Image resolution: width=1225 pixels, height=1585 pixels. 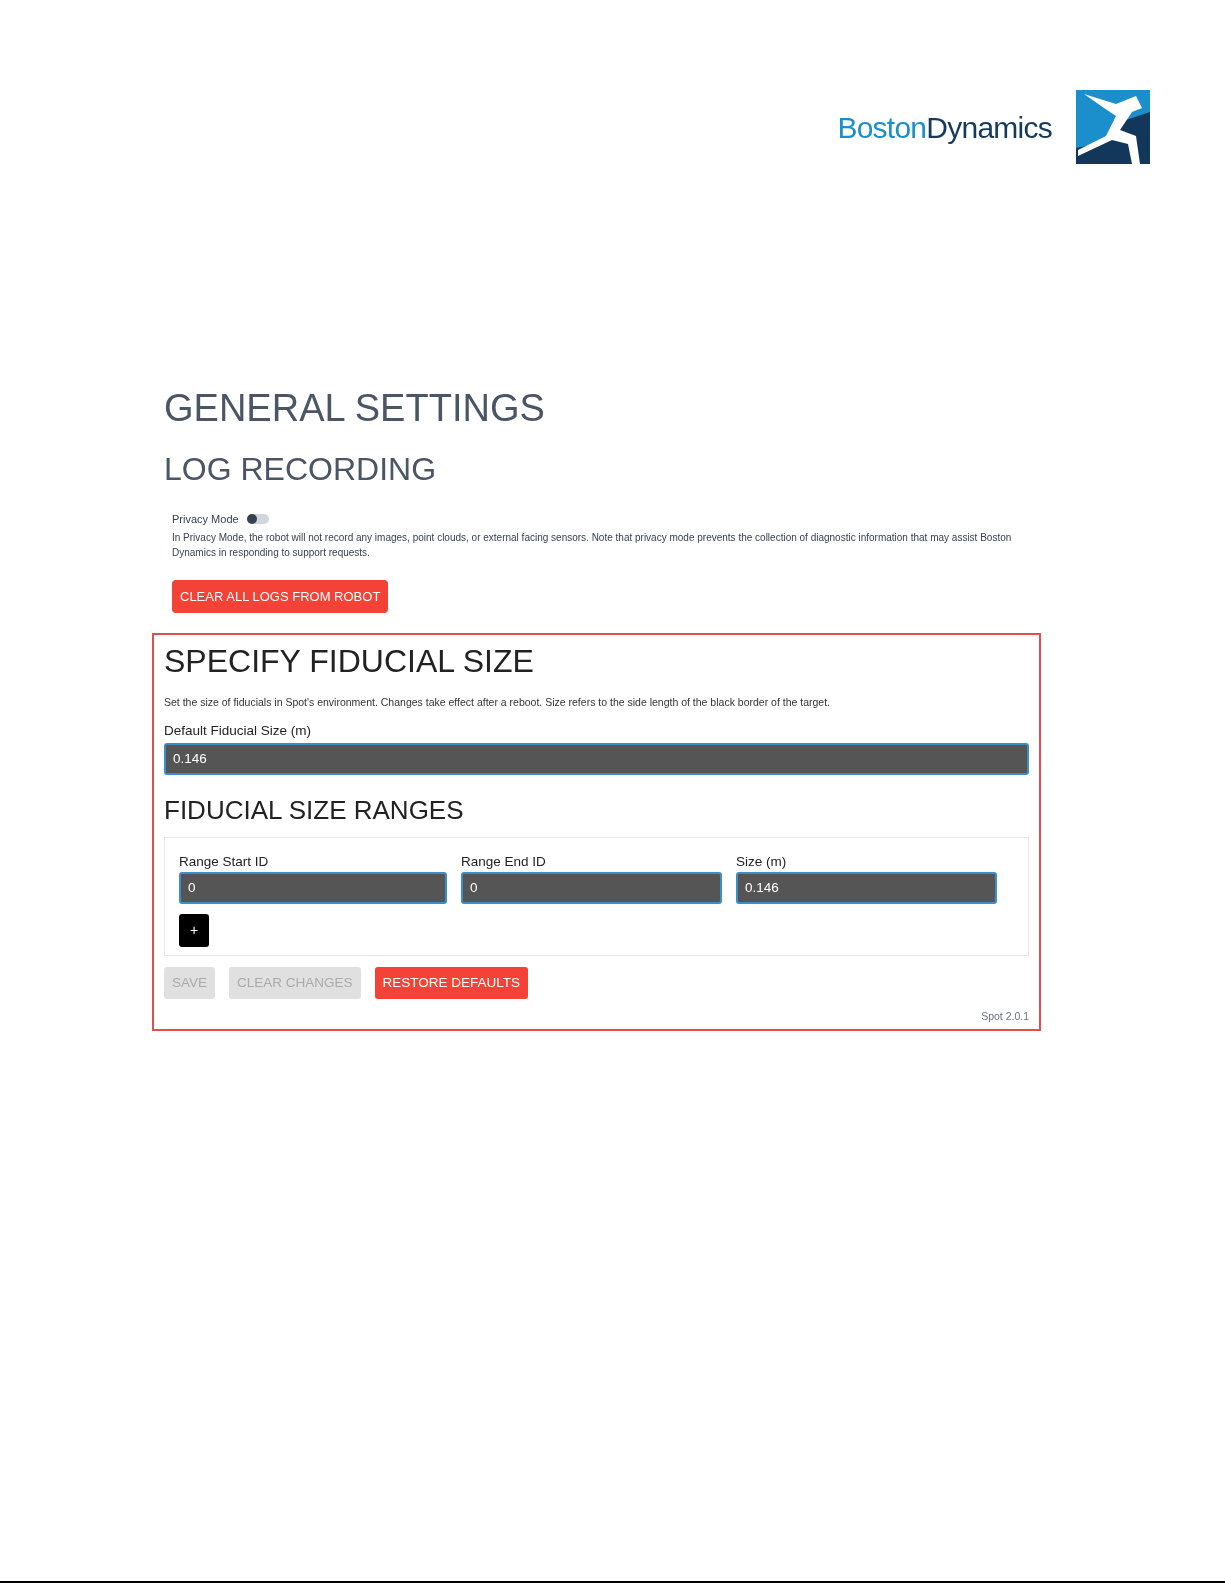 What do you see at coordinates (301, 469) in the screenshot?
I see `section-title: LOG RECORDING` at bounding box center [301, 469].